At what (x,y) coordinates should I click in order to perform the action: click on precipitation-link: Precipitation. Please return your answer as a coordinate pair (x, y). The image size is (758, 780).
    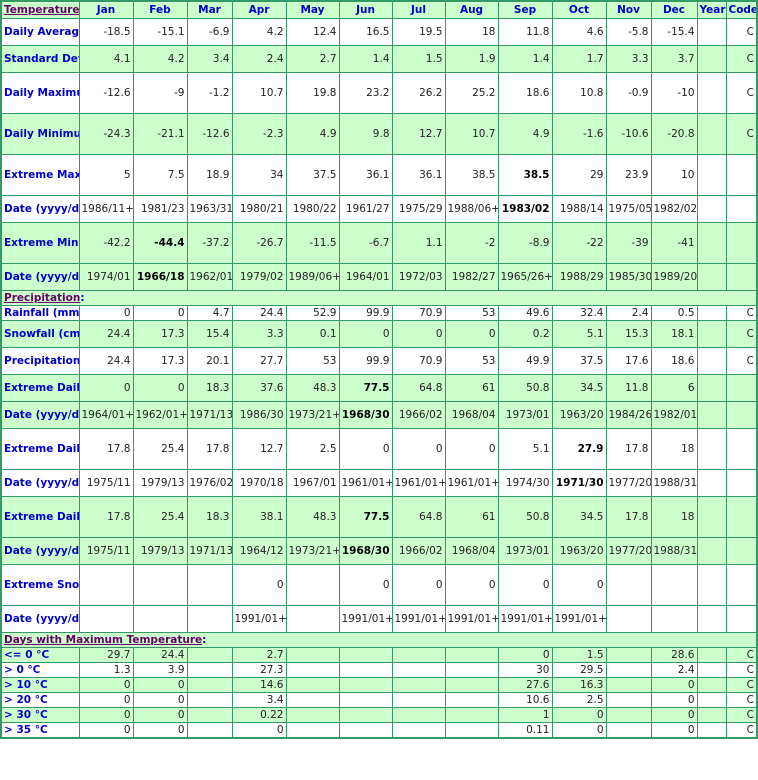
    Looking at the image, I should click on (42, 298).